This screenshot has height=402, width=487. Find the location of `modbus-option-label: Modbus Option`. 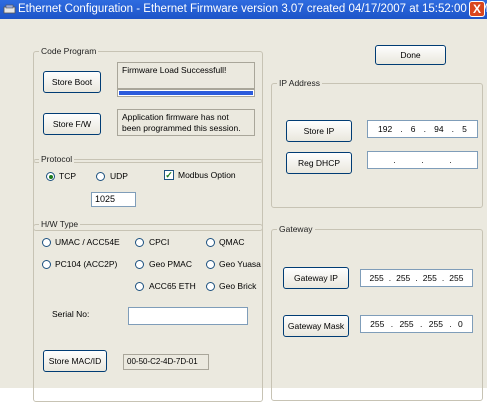

modbus-option-label: Modbus Option is located at coordinates (207, 175).